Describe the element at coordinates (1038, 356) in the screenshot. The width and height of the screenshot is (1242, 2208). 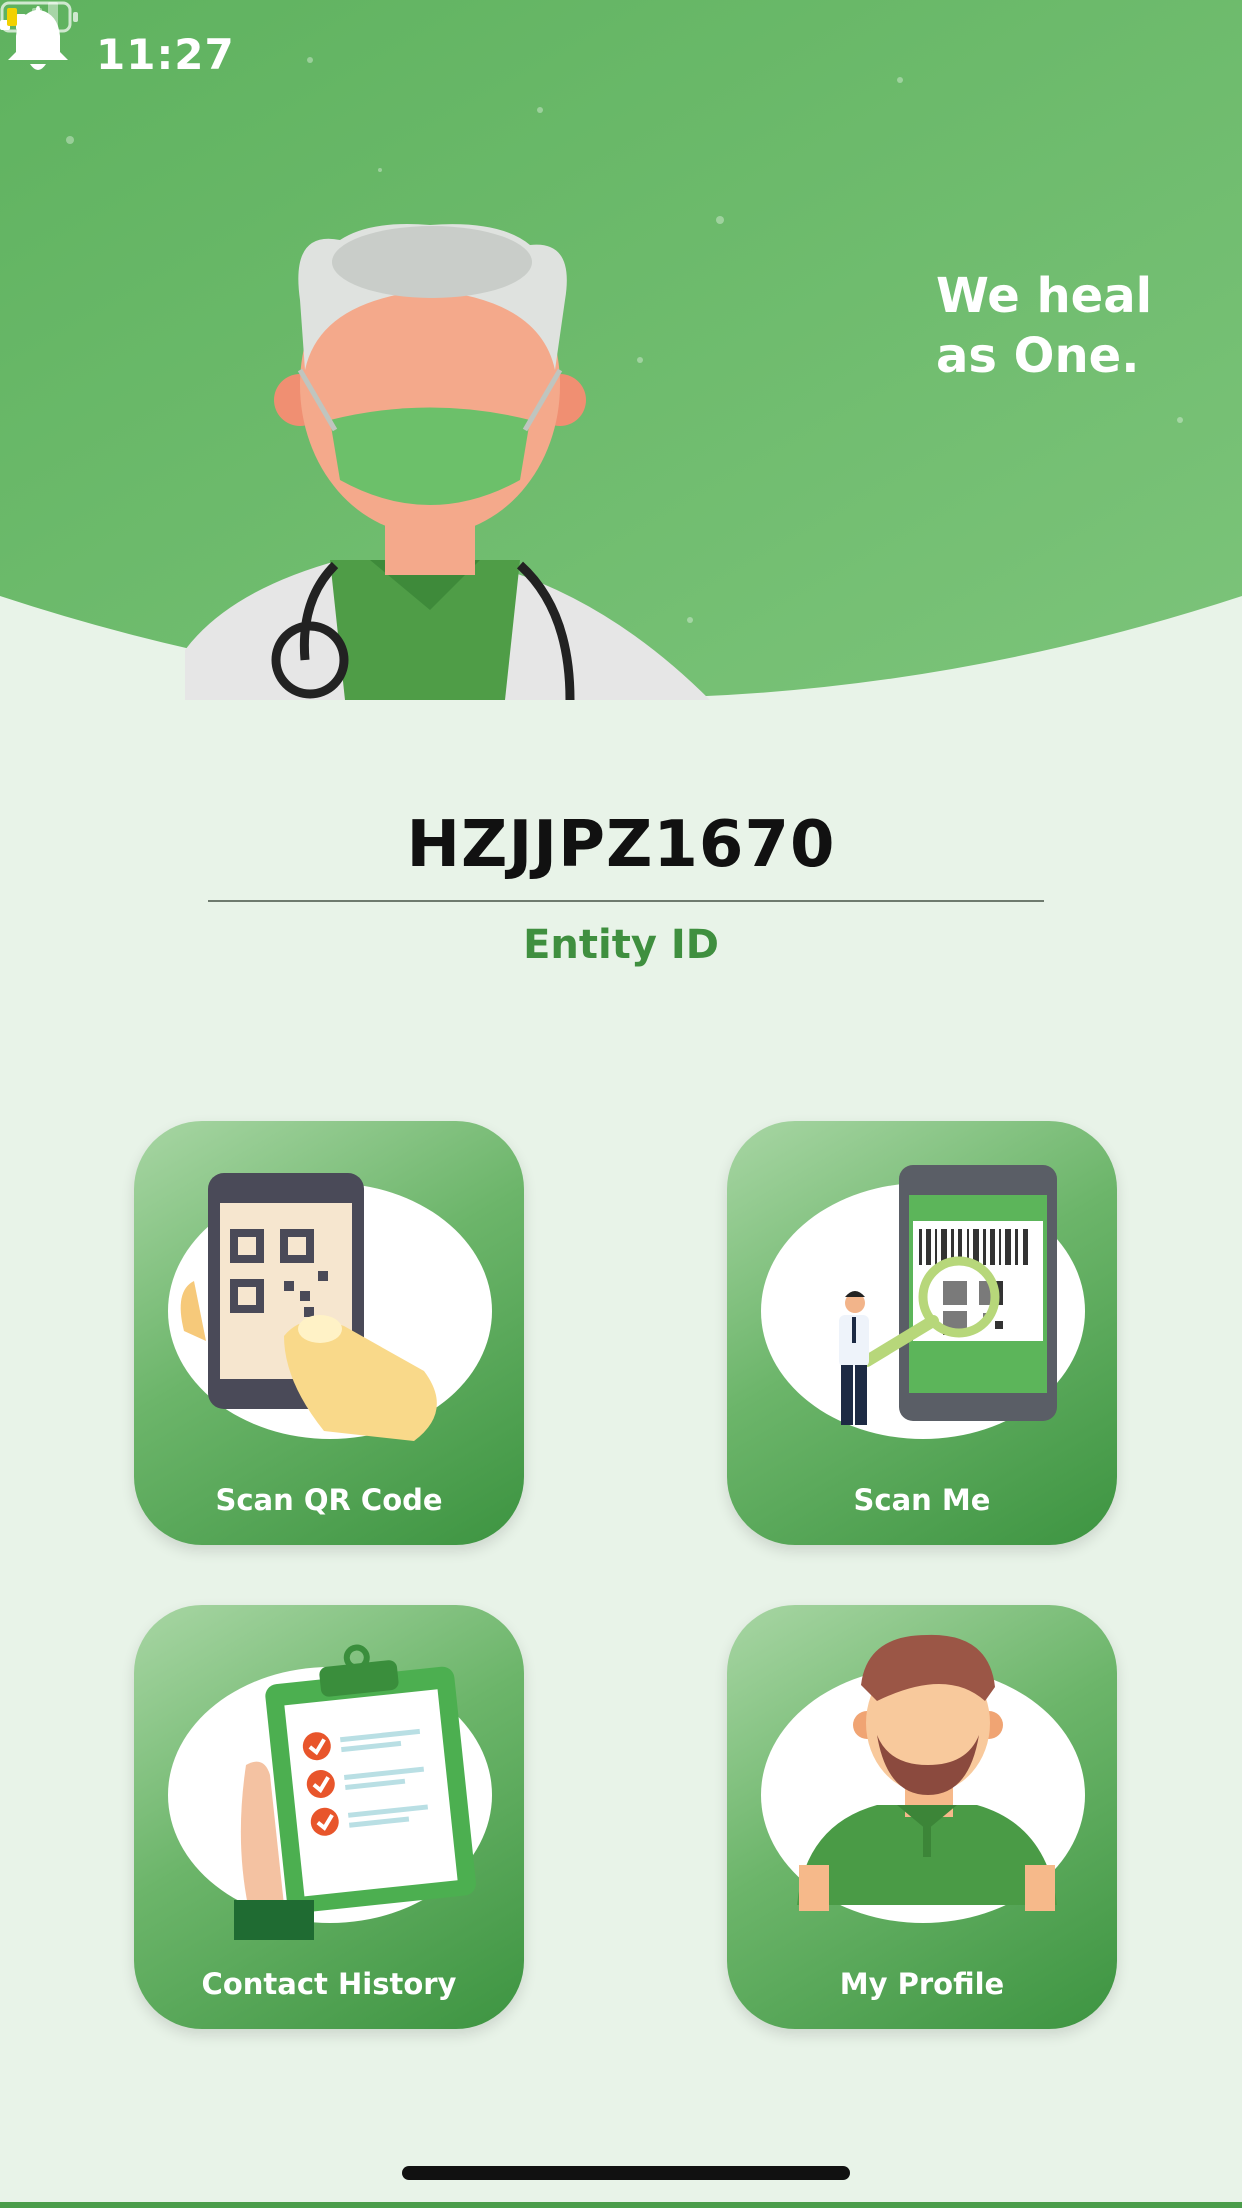
I see `tagline-line-2: as One.` at that location.